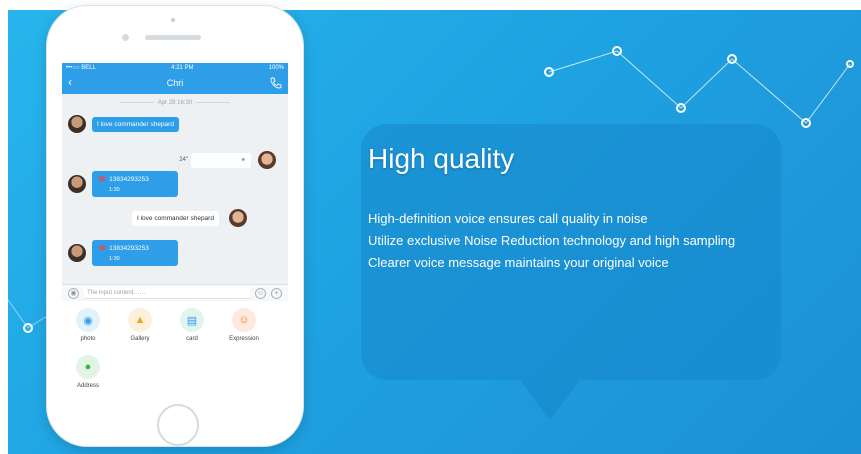  Describe the element at coordinates (88, 339) in the screenshot. I see `tool-label: photo` at that location.